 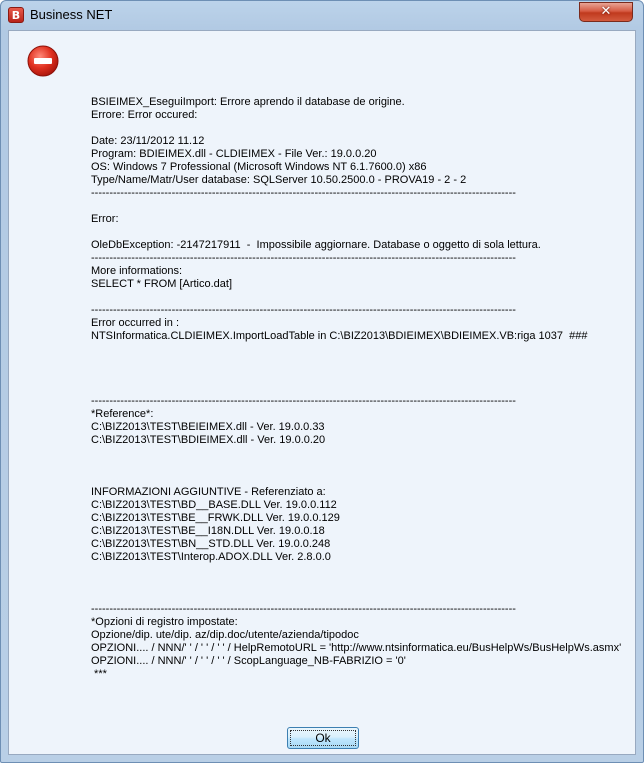 I want to click on message-line: *Reference*:, so click(x=122, y=414).